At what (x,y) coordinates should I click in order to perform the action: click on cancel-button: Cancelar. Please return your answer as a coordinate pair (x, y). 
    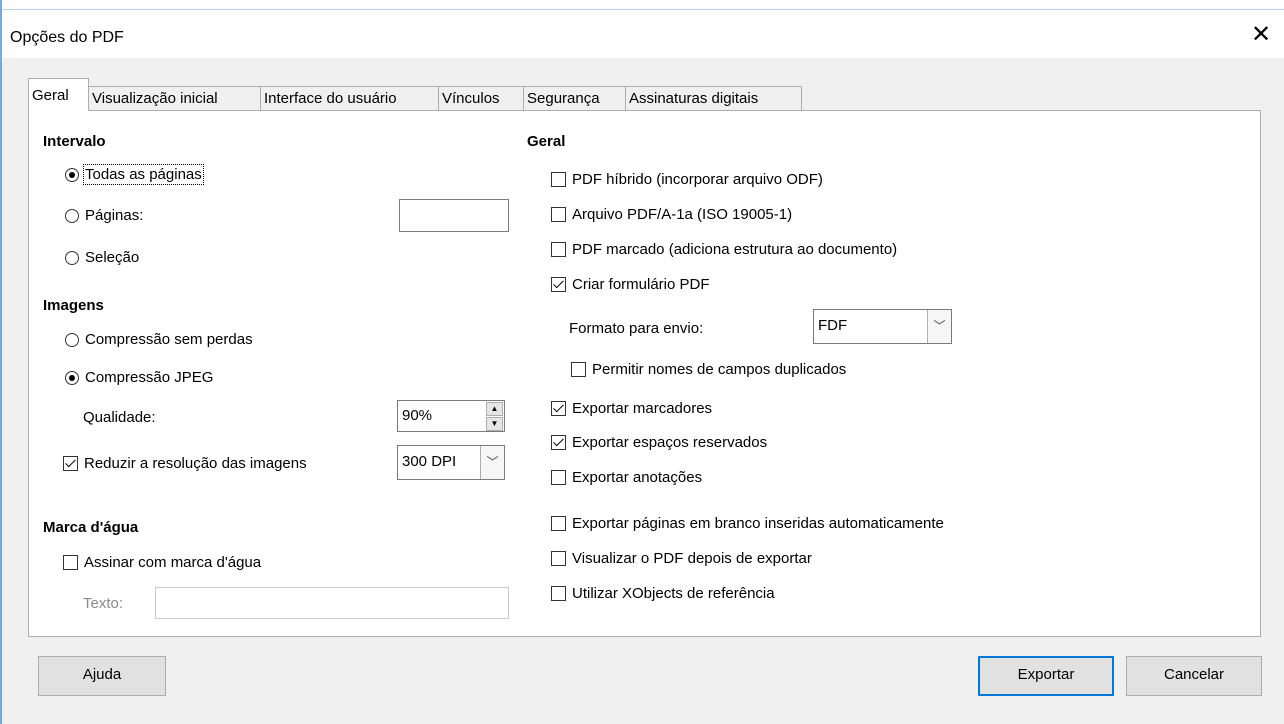
    Looking at the image, I should click on (1194, 676).